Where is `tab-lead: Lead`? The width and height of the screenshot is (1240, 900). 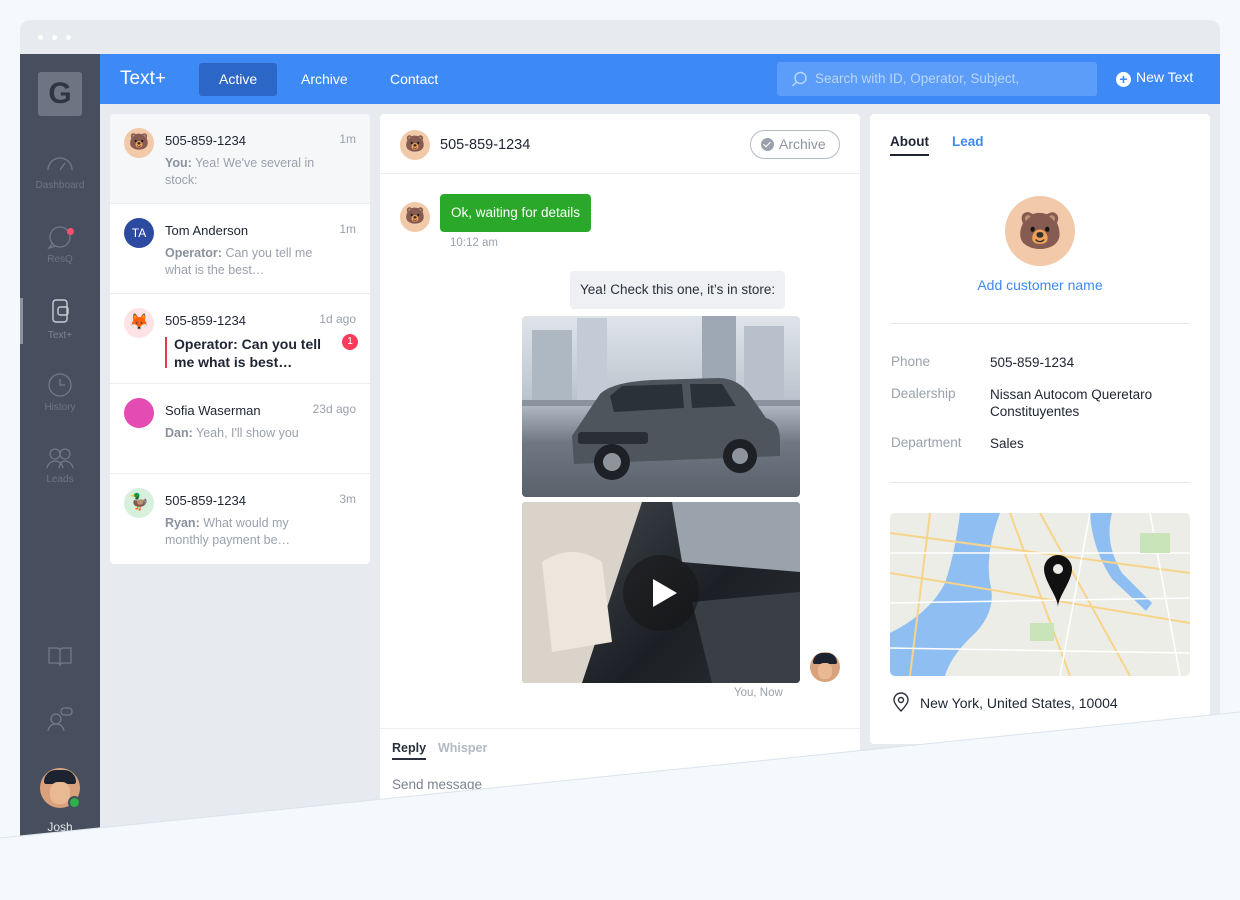 tab-lead: Lead is located at coordinates (968, 141).